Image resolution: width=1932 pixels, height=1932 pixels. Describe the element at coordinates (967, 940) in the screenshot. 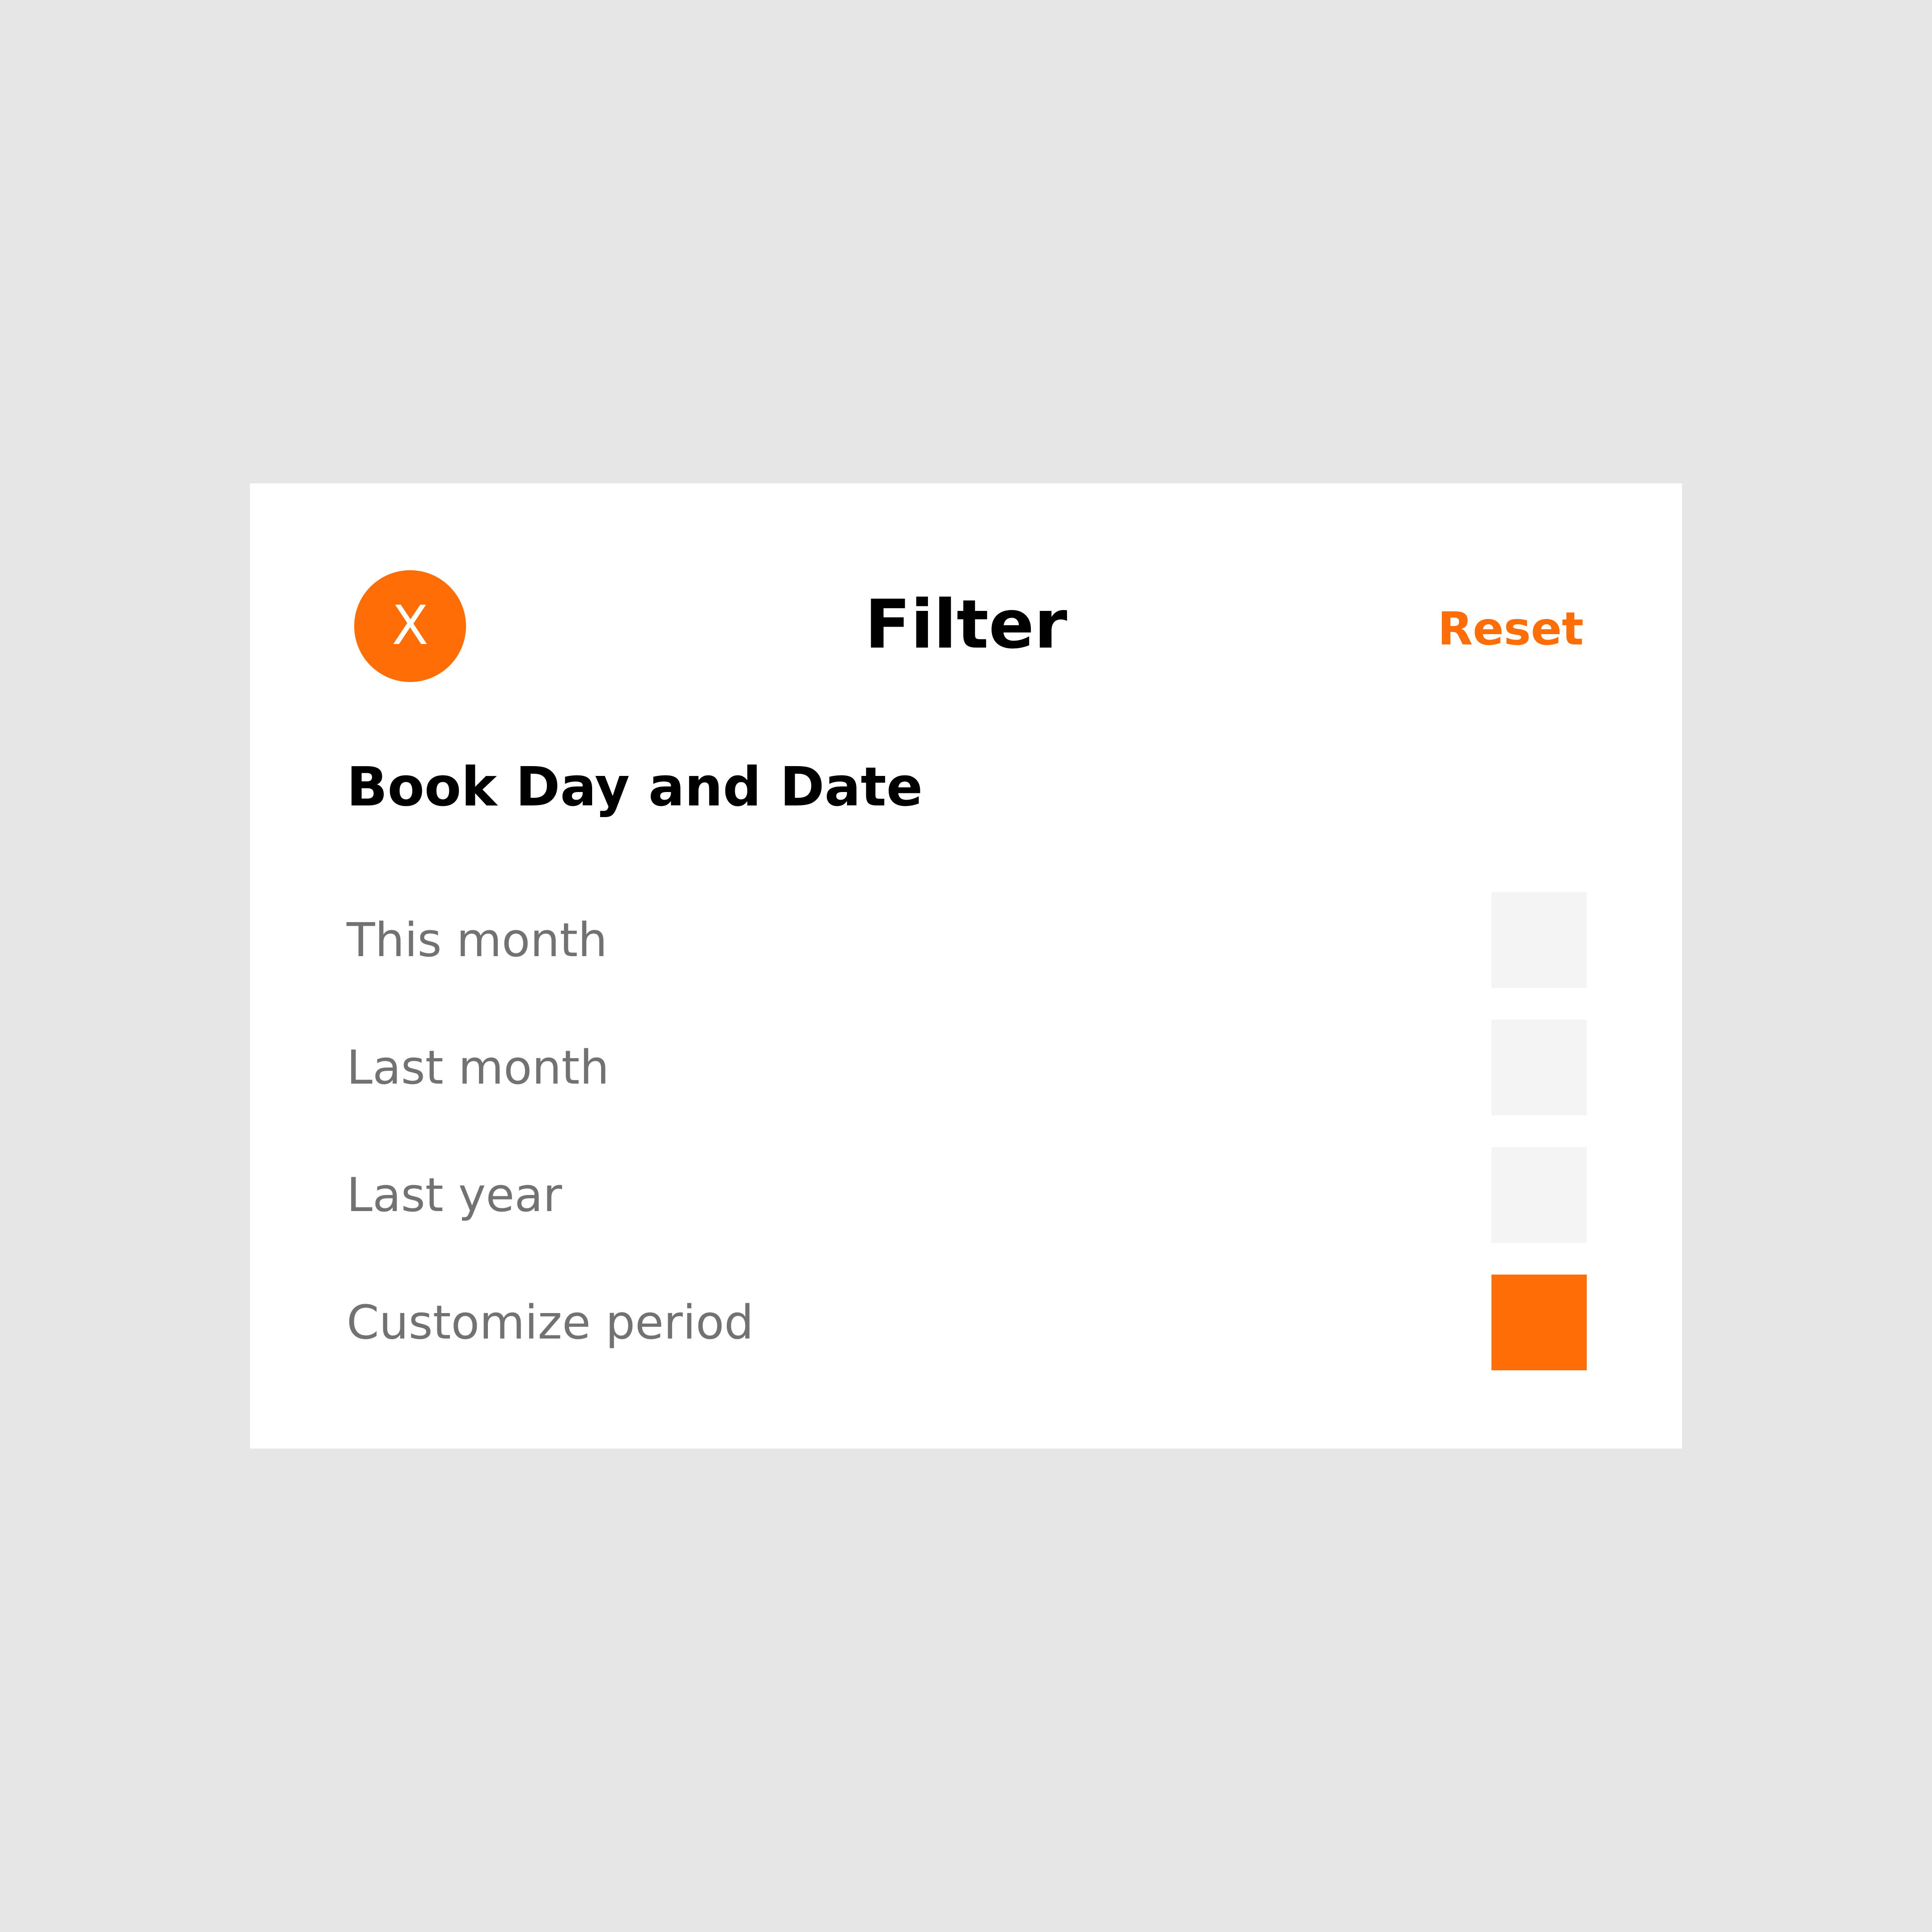

I see `option-this-month: This month` at that location.